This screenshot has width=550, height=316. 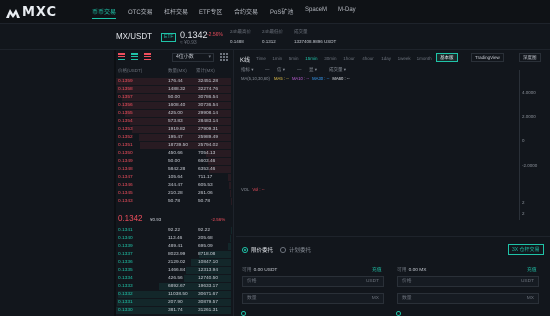 What do you see at coordinates (404, 58) in the screenshot?
I see `timeframe-1week: 1week` at bounding box center [404, 58].